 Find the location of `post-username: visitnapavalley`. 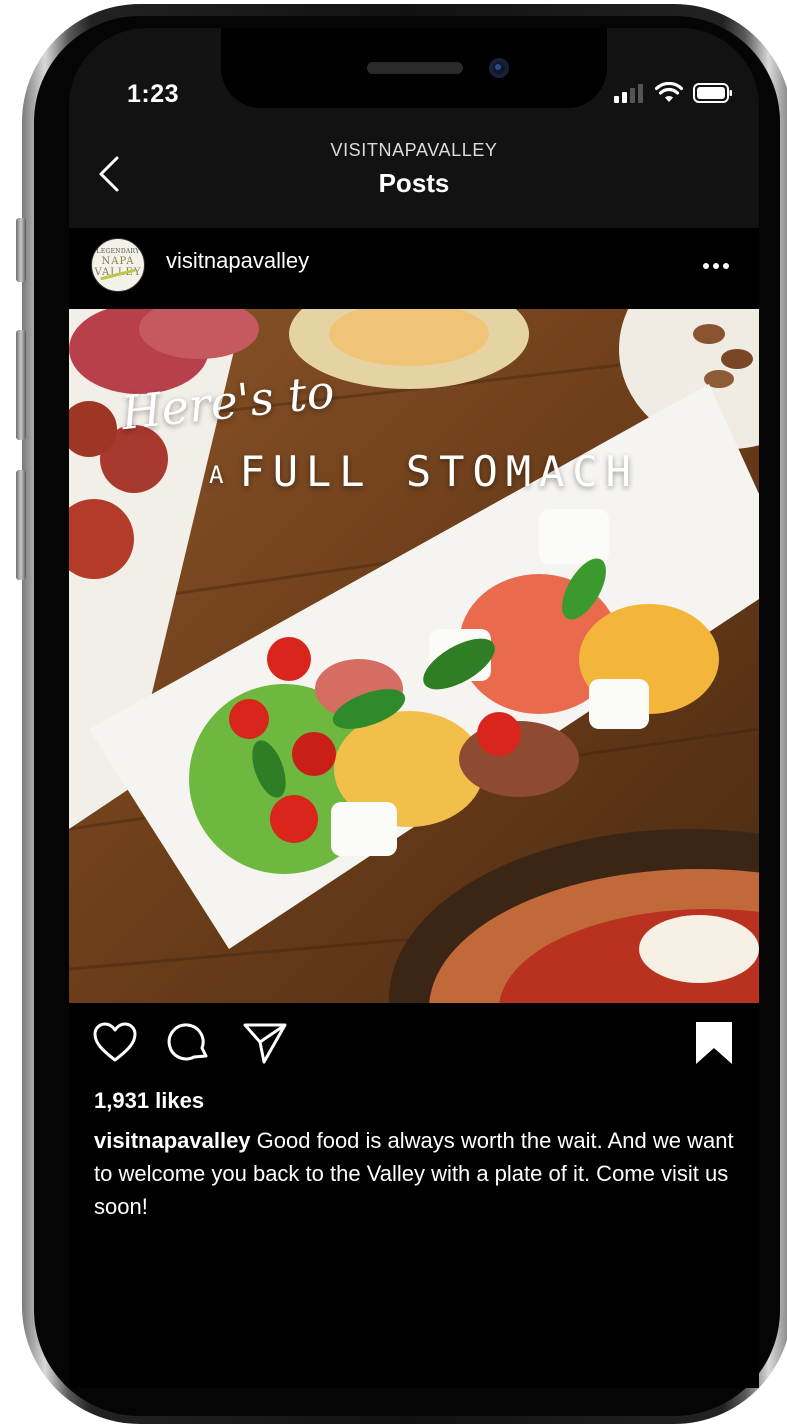

post-username: visitnapavalley is located at coordinates (237, 261).